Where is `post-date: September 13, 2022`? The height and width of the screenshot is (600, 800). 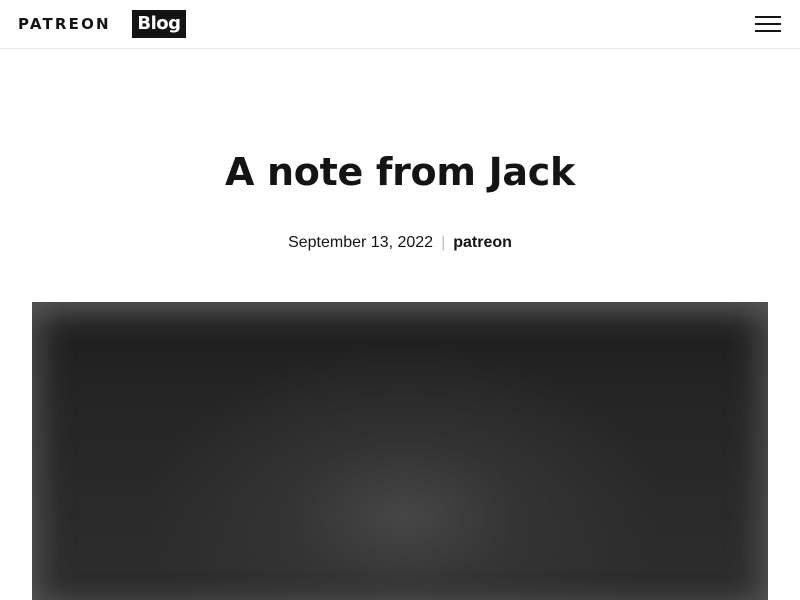 post-date: September 13, 2022 is located at coordinates (361, 242).